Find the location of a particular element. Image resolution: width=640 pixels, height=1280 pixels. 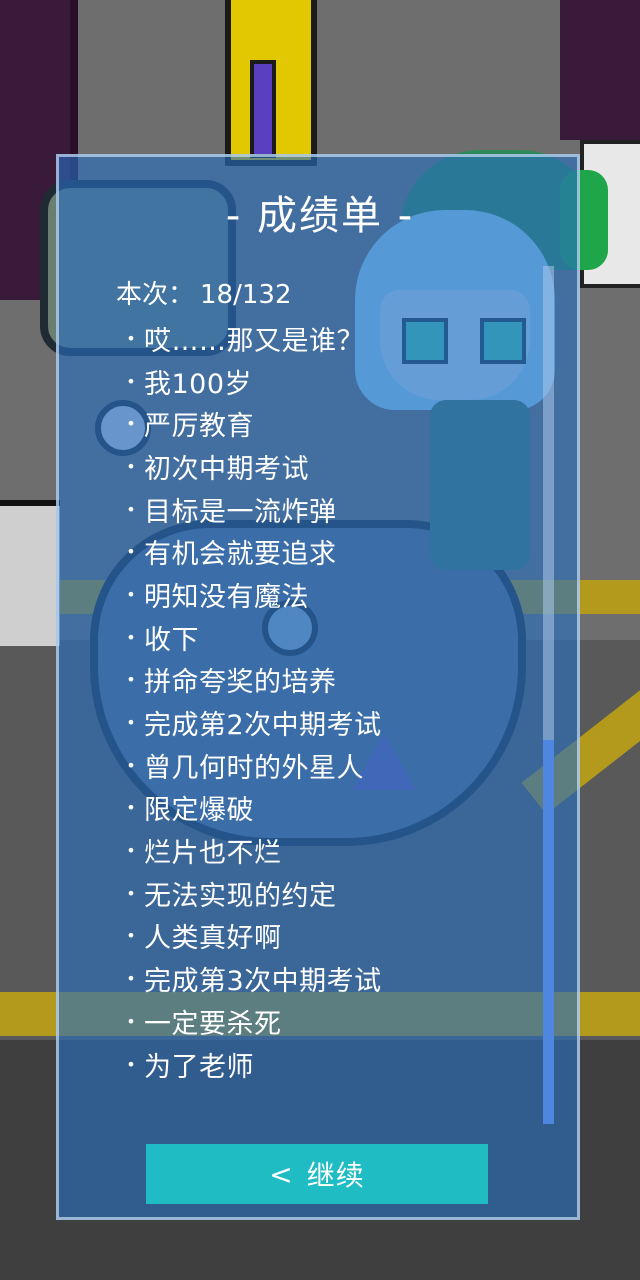

list-item: • 明知没有魔法 is located at coordinates (250, 594).